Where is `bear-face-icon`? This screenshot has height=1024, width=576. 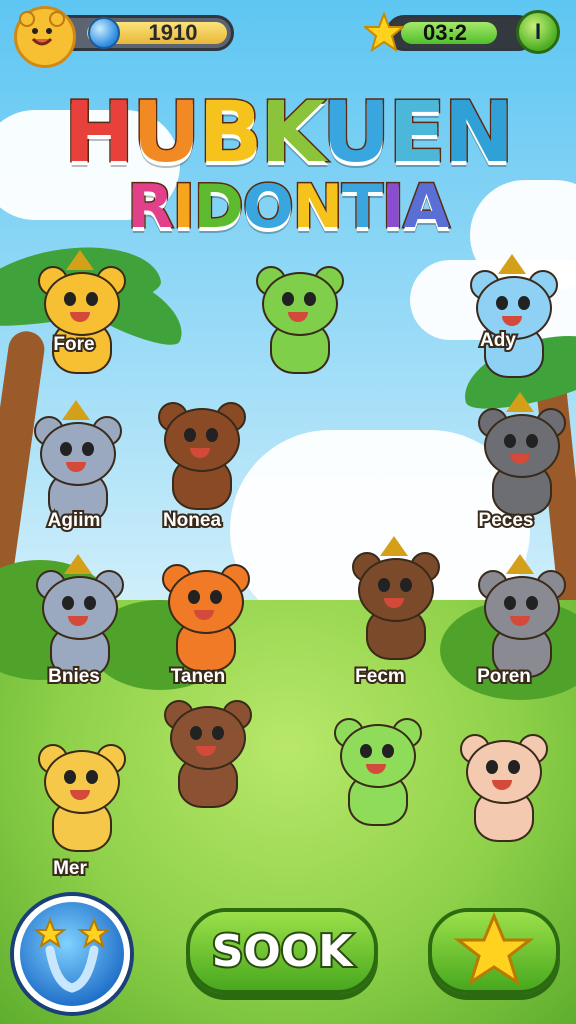 bear-face-icon is located at coordinates (42, 28).